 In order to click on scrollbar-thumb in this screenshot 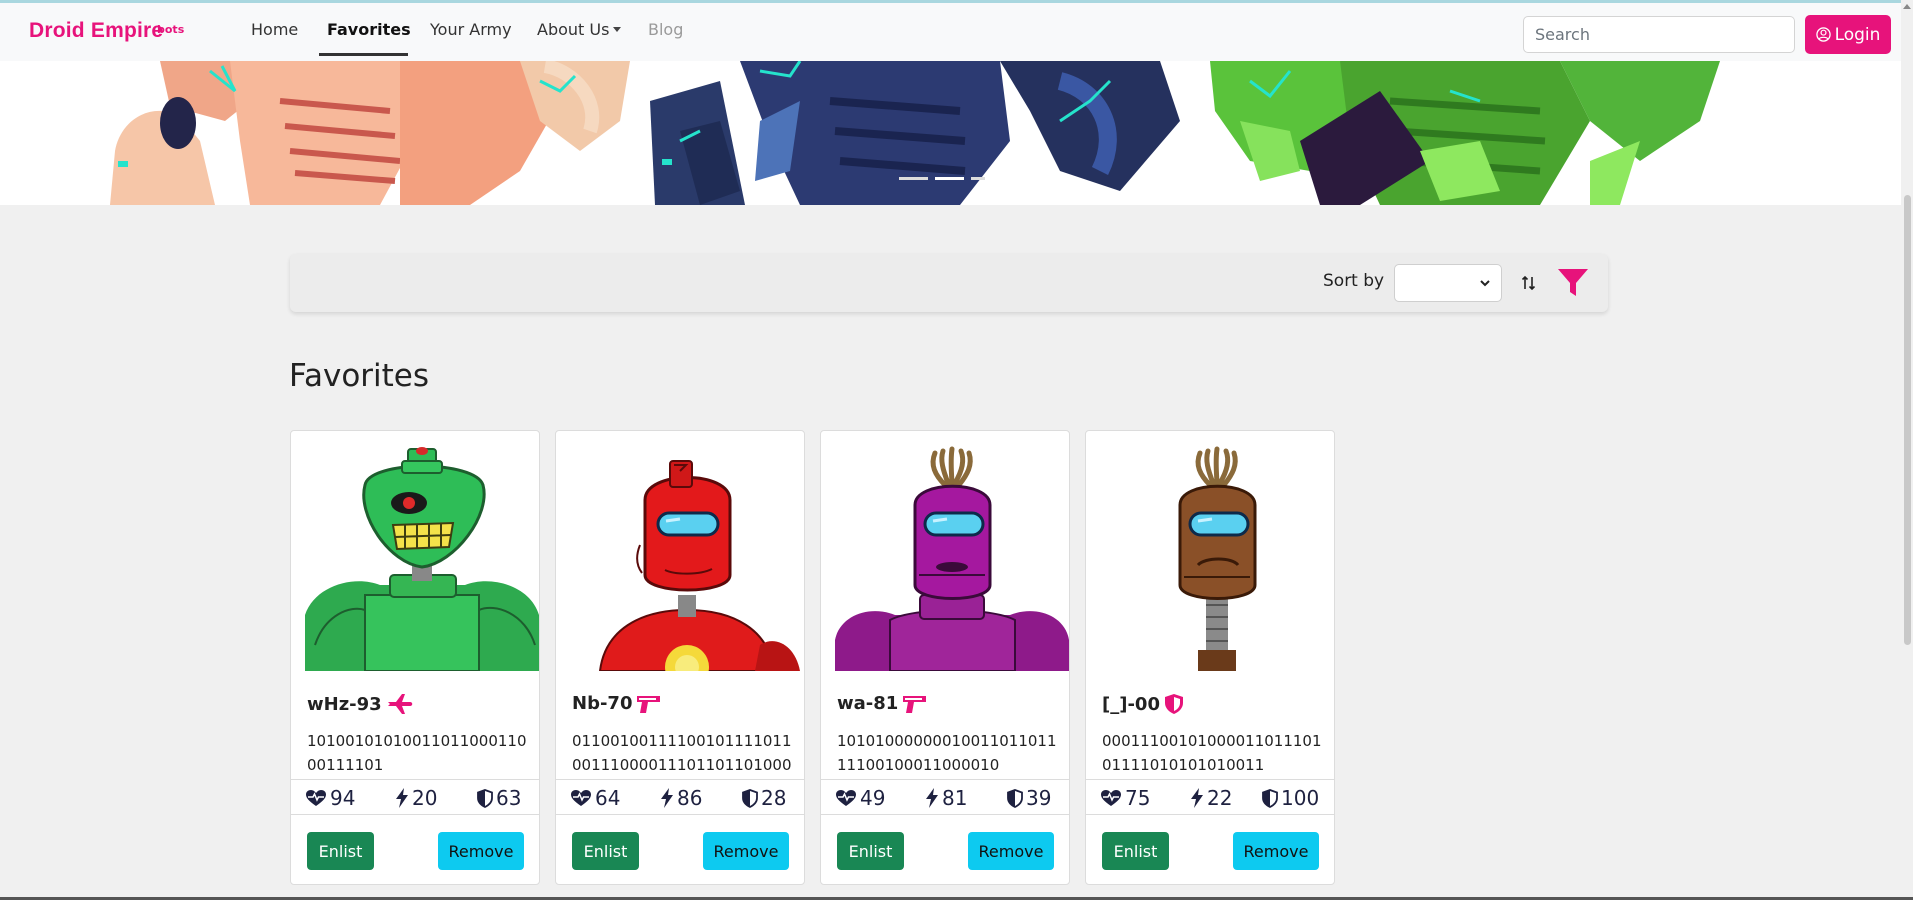, I will do `click(1907, 420)`.